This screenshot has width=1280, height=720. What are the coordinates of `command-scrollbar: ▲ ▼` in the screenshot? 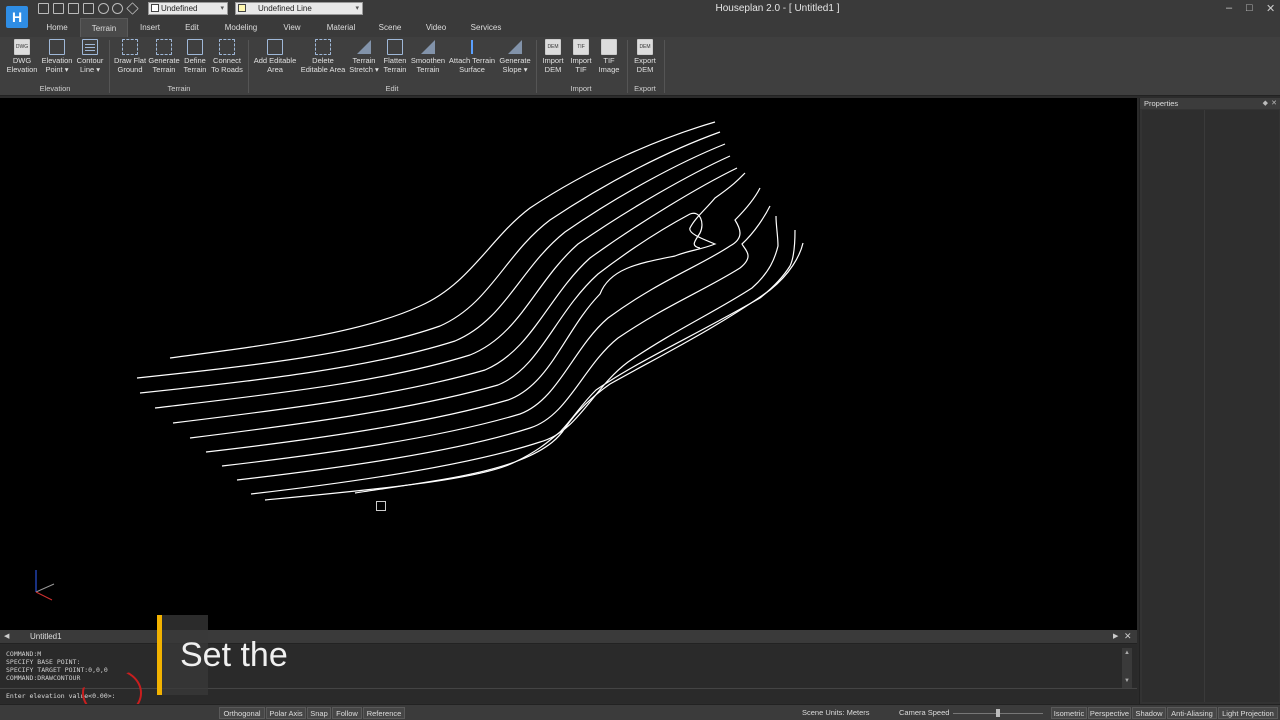 It's located at (1127, 668).